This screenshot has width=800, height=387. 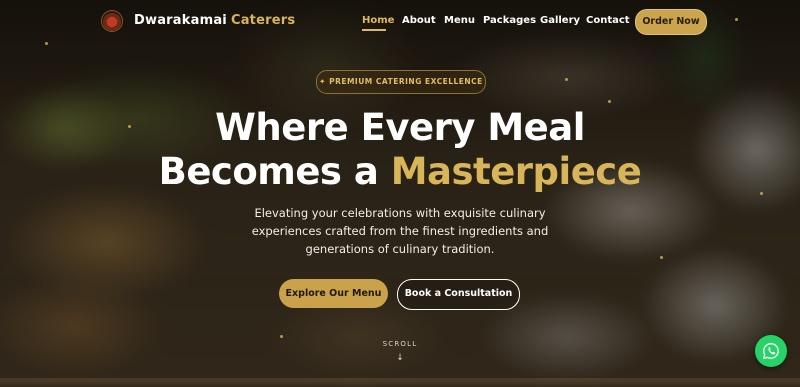 I want to click on nav-item-packages: Packages, so click(x=509, y=20).